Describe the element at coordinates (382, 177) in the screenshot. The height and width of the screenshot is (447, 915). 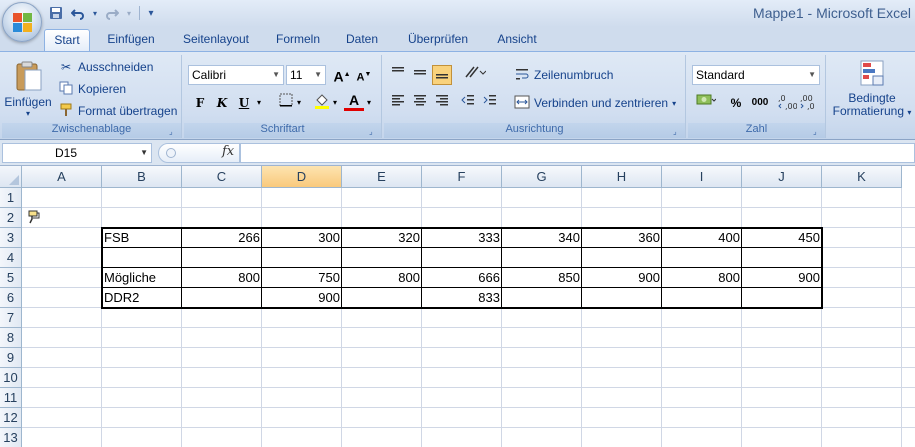
I see `column-header-e: E` at that location.